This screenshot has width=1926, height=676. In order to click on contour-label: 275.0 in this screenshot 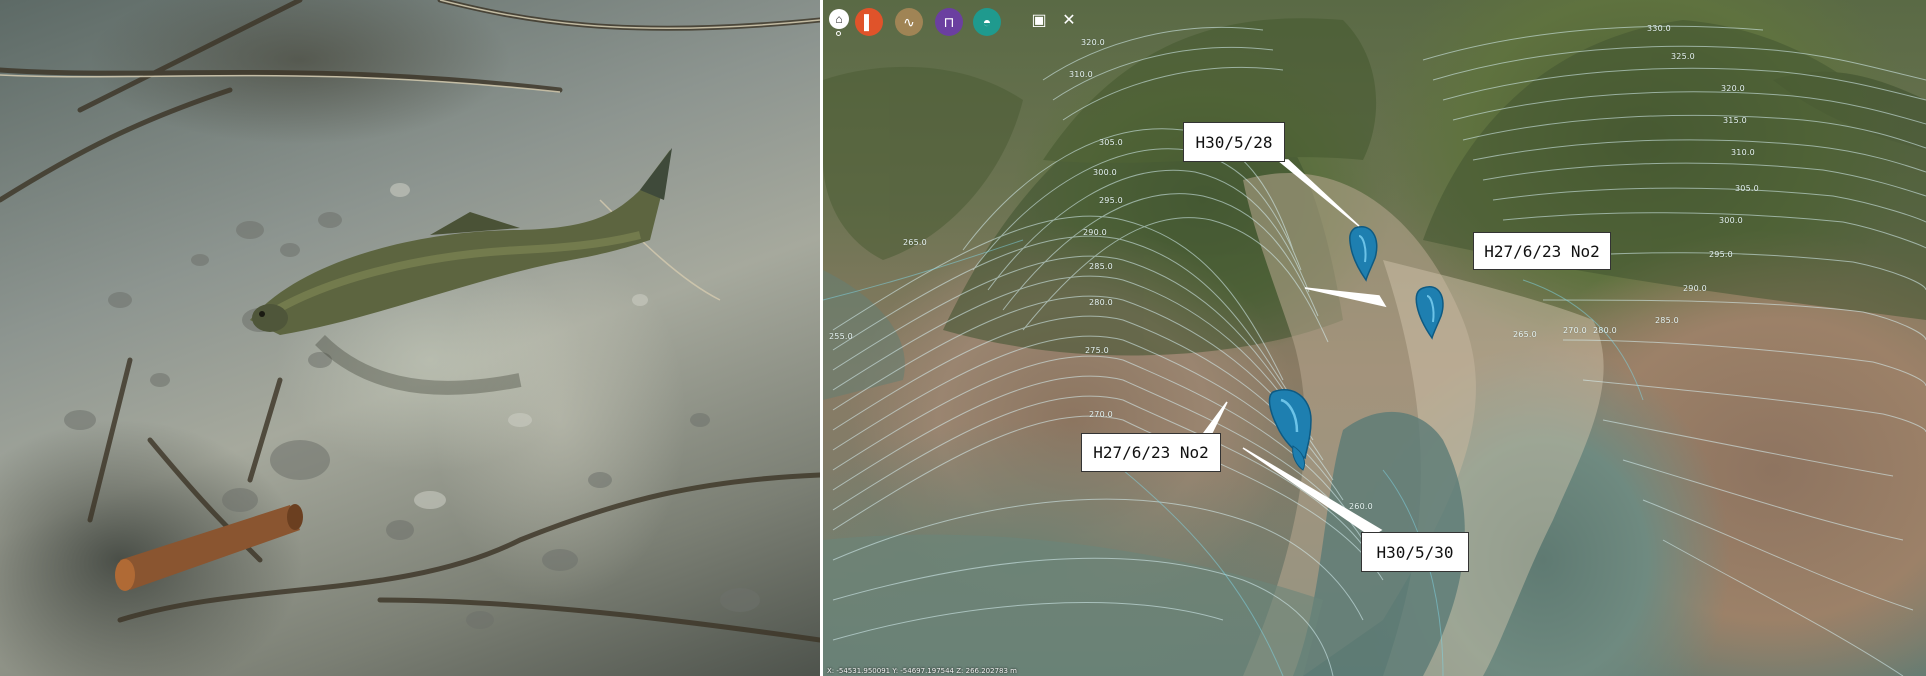, I will do `click(1097, 350)`.